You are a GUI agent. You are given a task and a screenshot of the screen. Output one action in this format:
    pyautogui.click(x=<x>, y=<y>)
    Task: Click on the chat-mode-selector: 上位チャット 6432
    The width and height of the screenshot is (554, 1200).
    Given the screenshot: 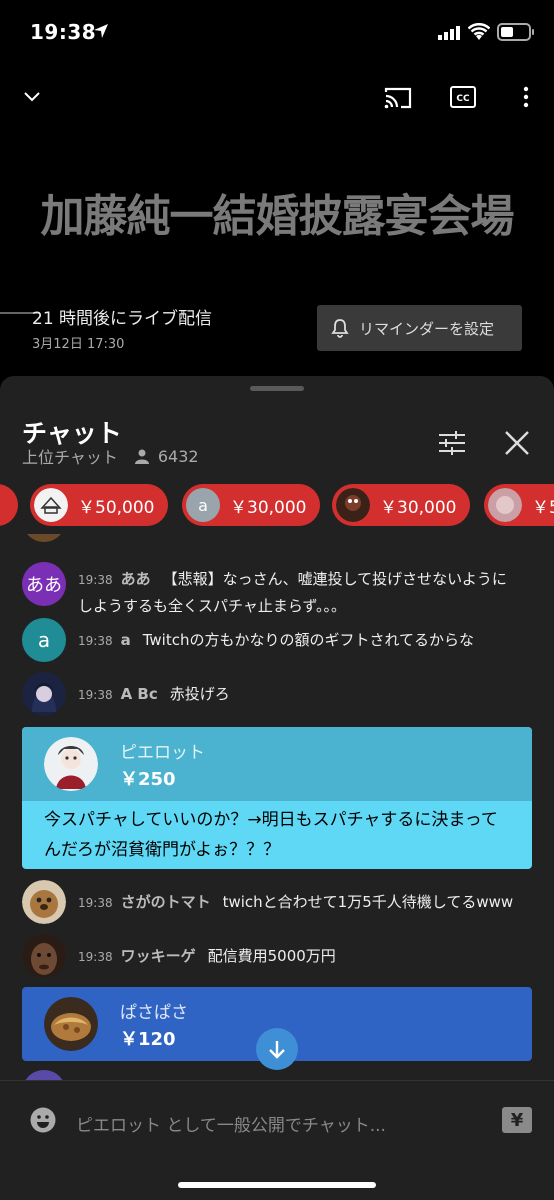 What is the action you would take?
    pyautogui.click(x=110, y=456)
    